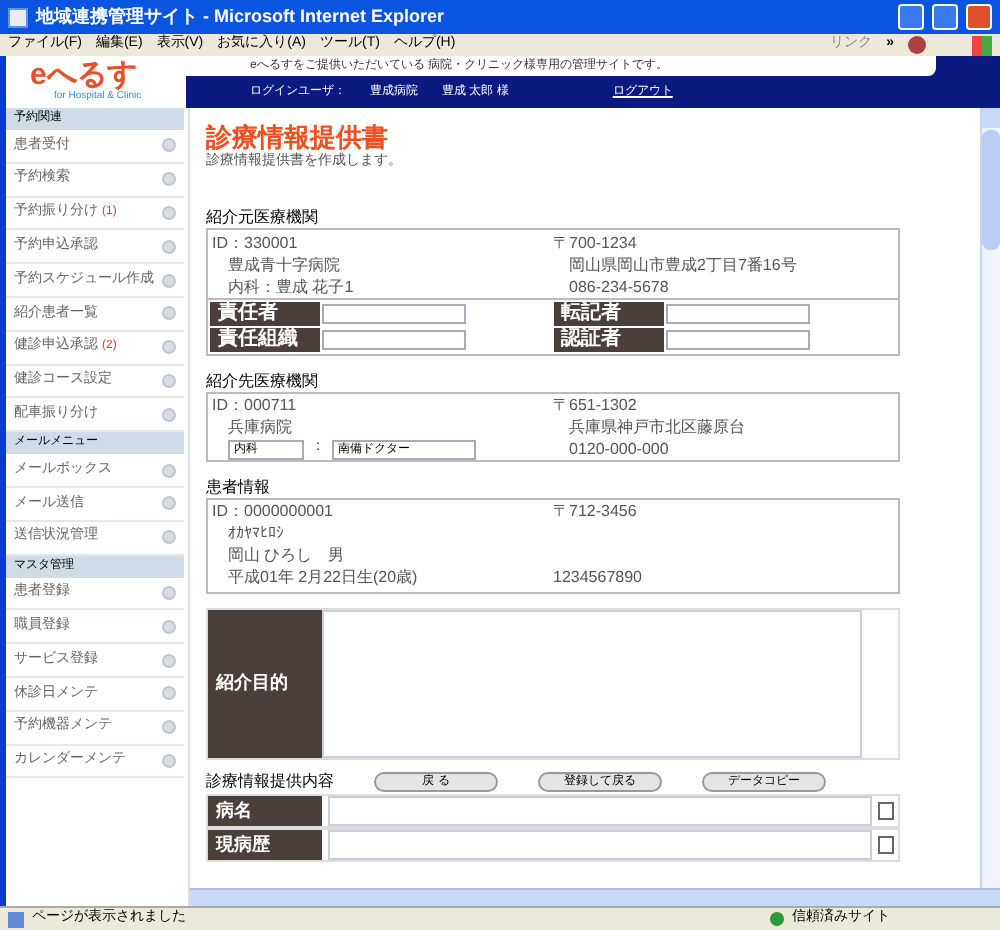 The height and width of the screenshot is (930, 1000). Describe the element at coordinates (683, 265) in the screenshot. I see `address-text: 岡山県岡山市豊成2丁目7番16号` at that location.